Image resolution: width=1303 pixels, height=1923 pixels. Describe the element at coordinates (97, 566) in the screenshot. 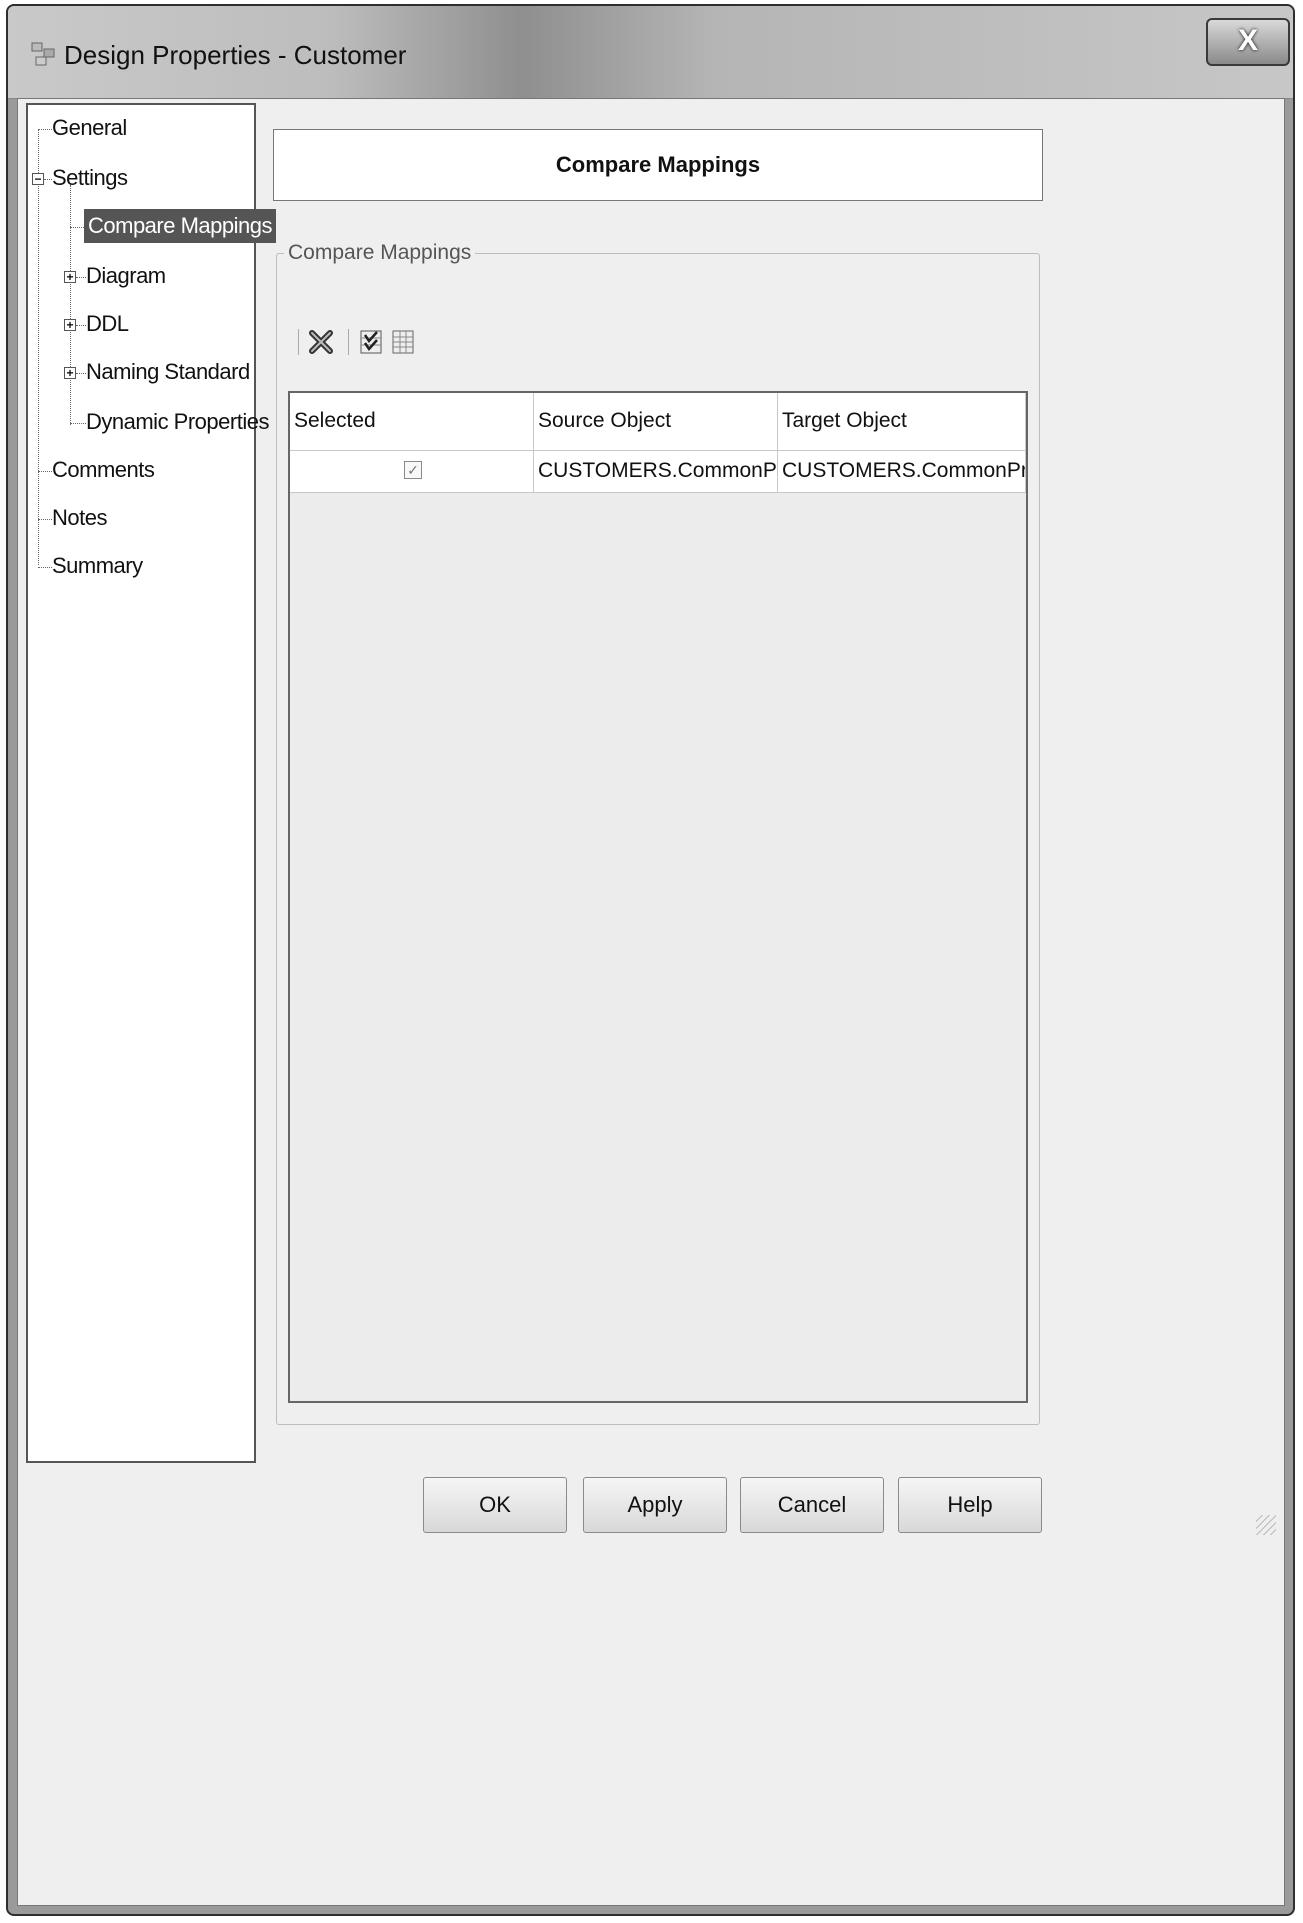

I see `tree-item-summary: Summary` at that location.